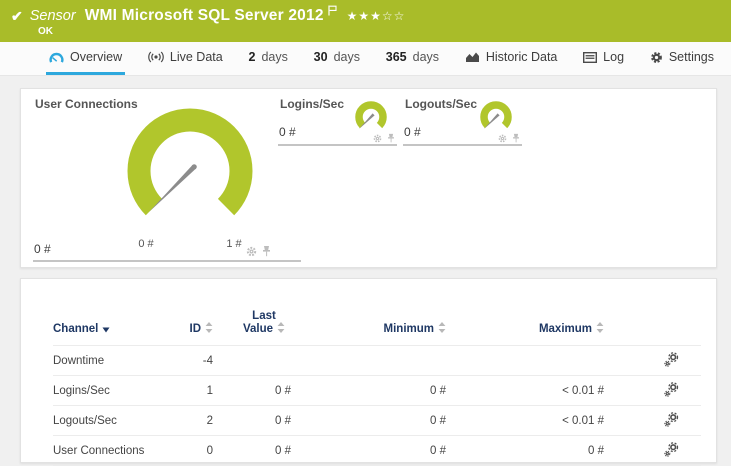 The width and height of the screenshot is (731, 466). I want to click on tab-log: Log, so click(603, 58).